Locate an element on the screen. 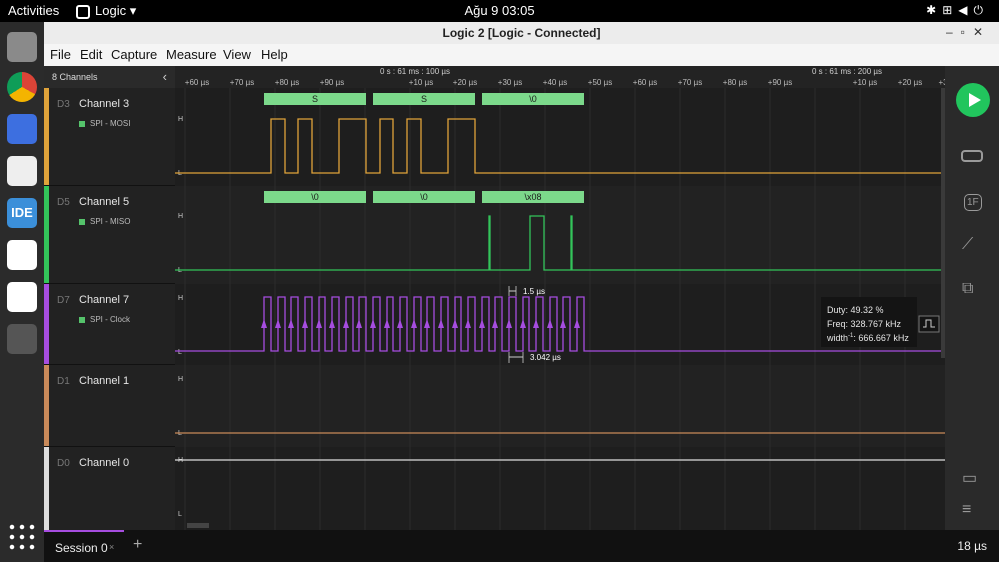 This screenshot has width=999, height=562. system-tray: ✱⊞◀⏻ is located at coordinates (957, 10).